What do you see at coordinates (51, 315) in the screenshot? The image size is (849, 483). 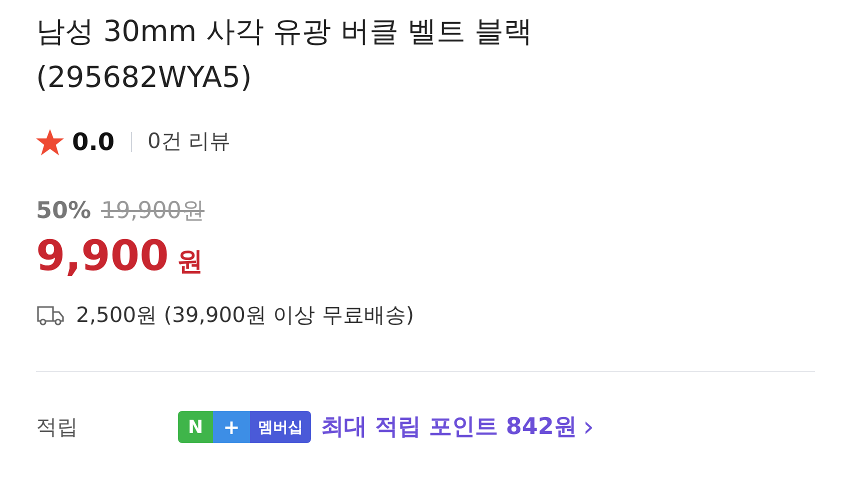 I see `truck-icon` at bounding box center [51, 315].